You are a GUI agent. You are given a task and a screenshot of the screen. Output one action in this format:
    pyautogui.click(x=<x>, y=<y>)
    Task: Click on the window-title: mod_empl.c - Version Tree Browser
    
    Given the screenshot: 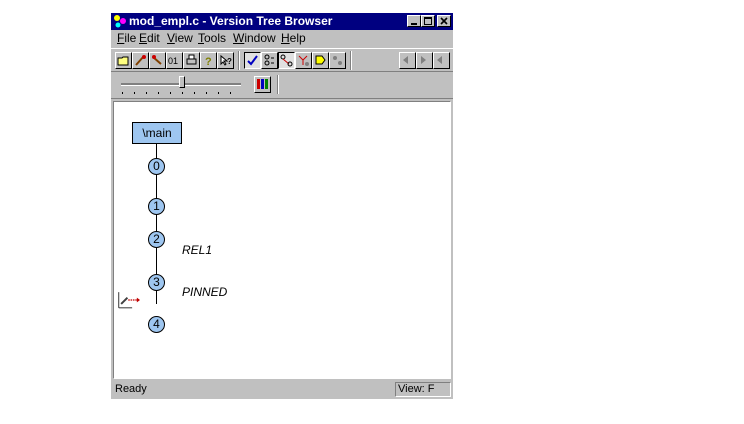 What is the action you would take?
    pyautogui.click(x=231, y=21)
    